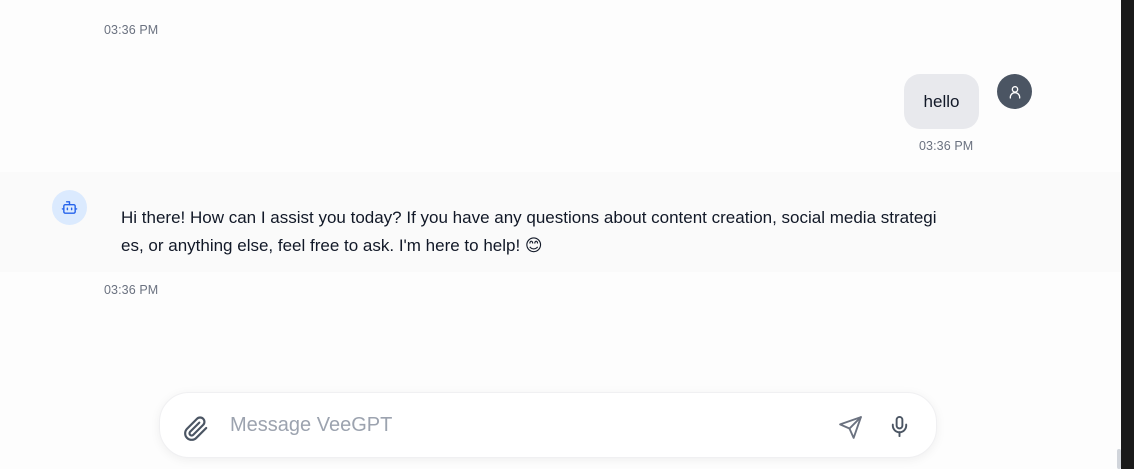 Image resolution: width=1134 pixels, height=469 pixels. I want to click on microphone-icon, so click(899, 426).